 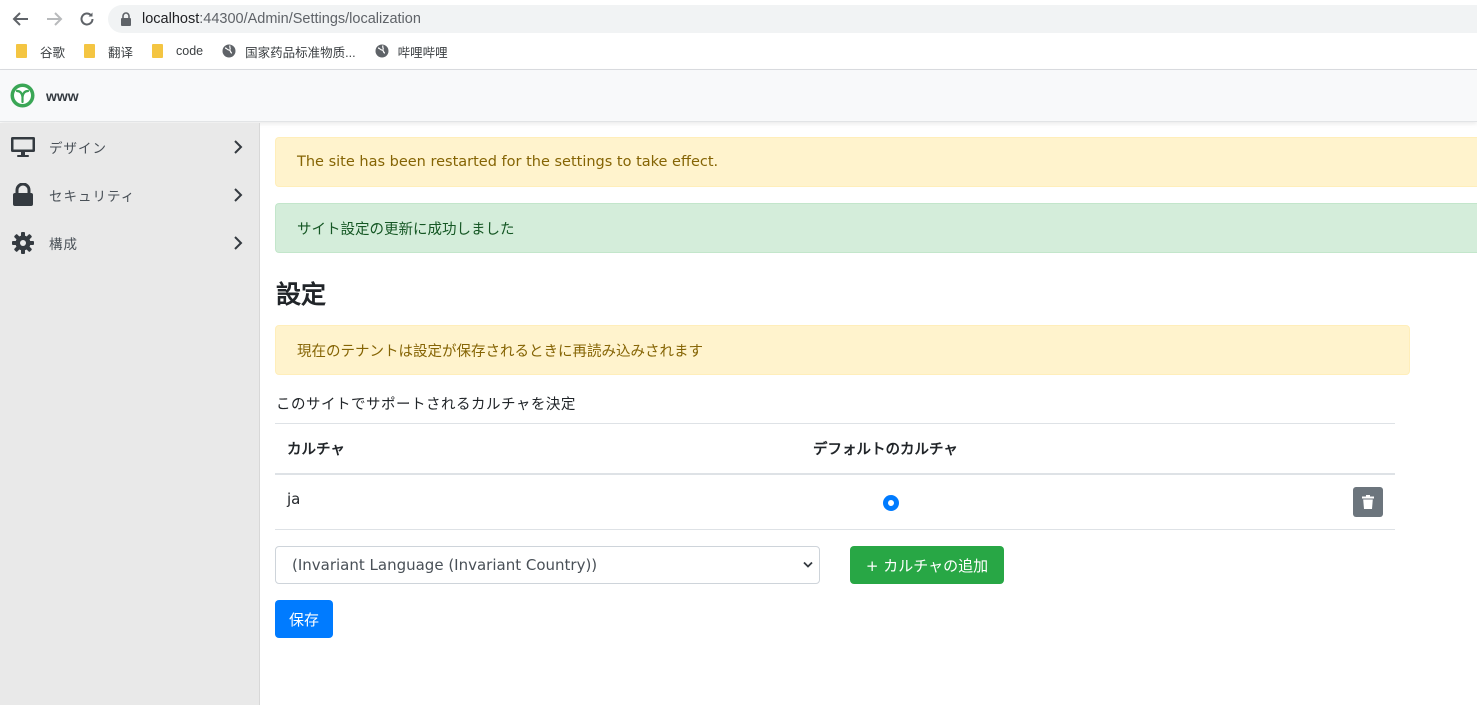 What do you see at coordinates (22, 95) in the screenshot?
I see `logo-icon` at bounding box center [22, 95].